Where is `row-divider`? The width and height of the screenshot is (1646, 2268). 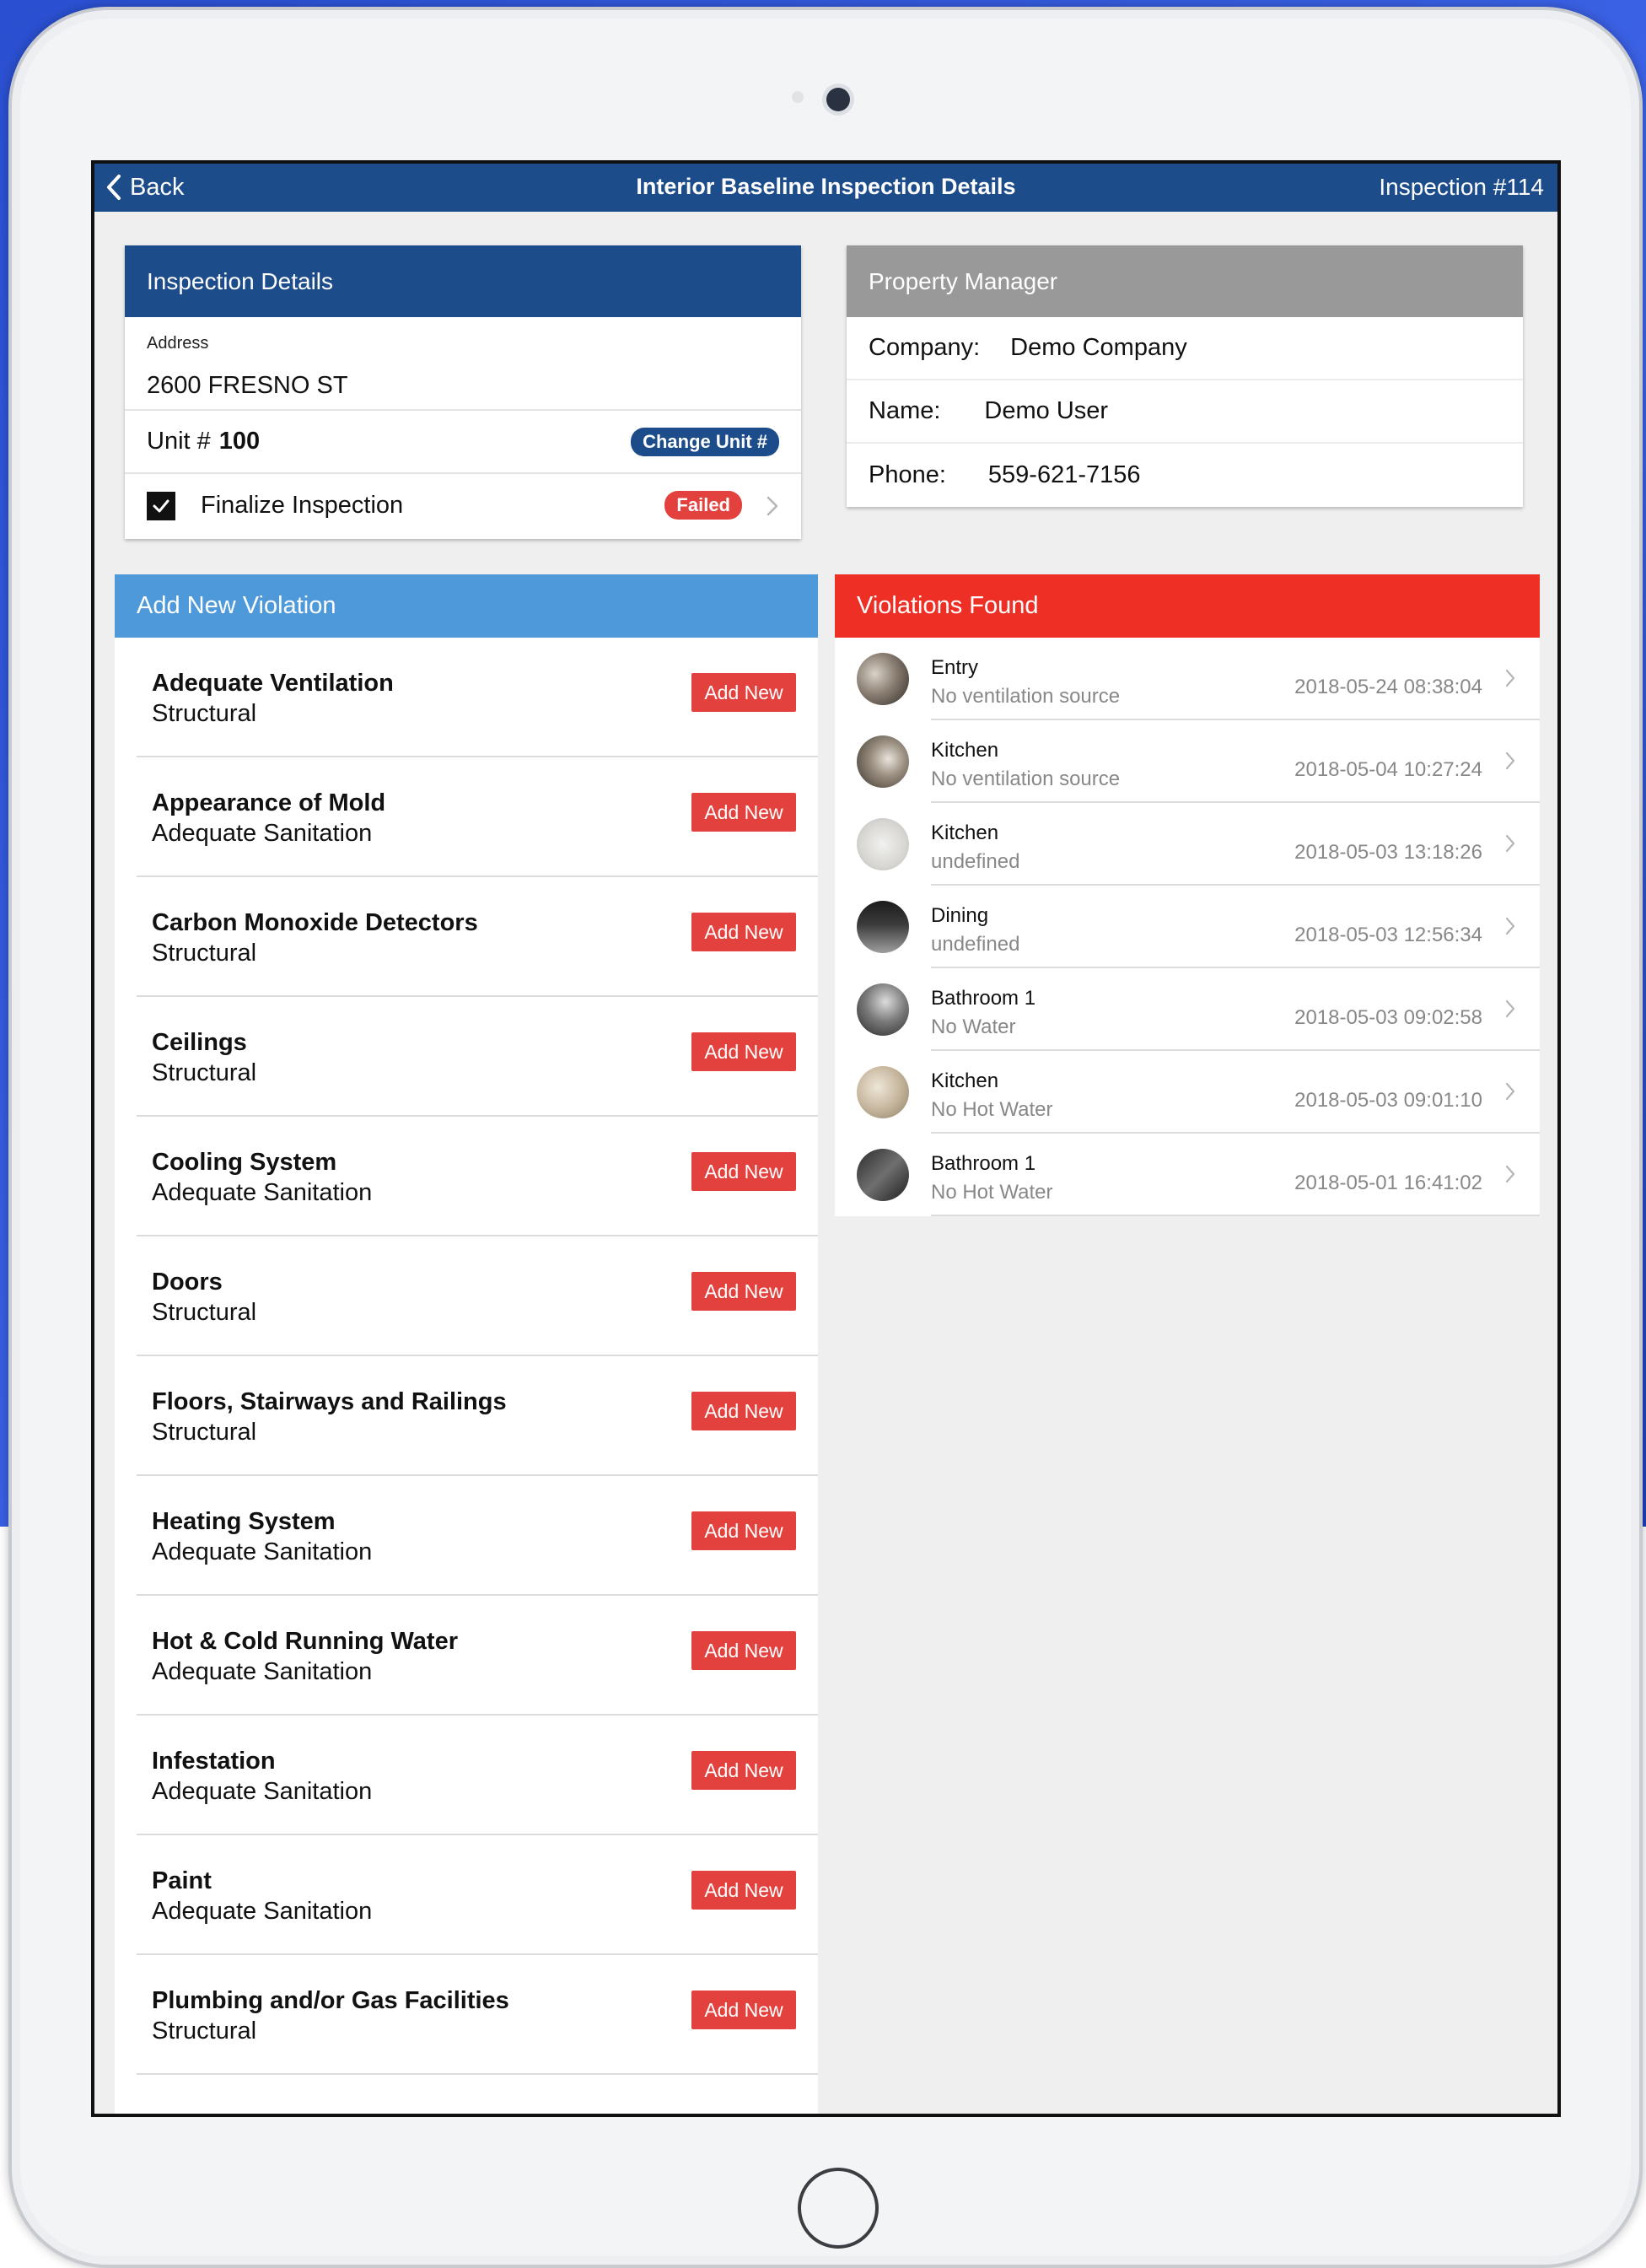 row-divider is located at coordinates (1235, 1216).